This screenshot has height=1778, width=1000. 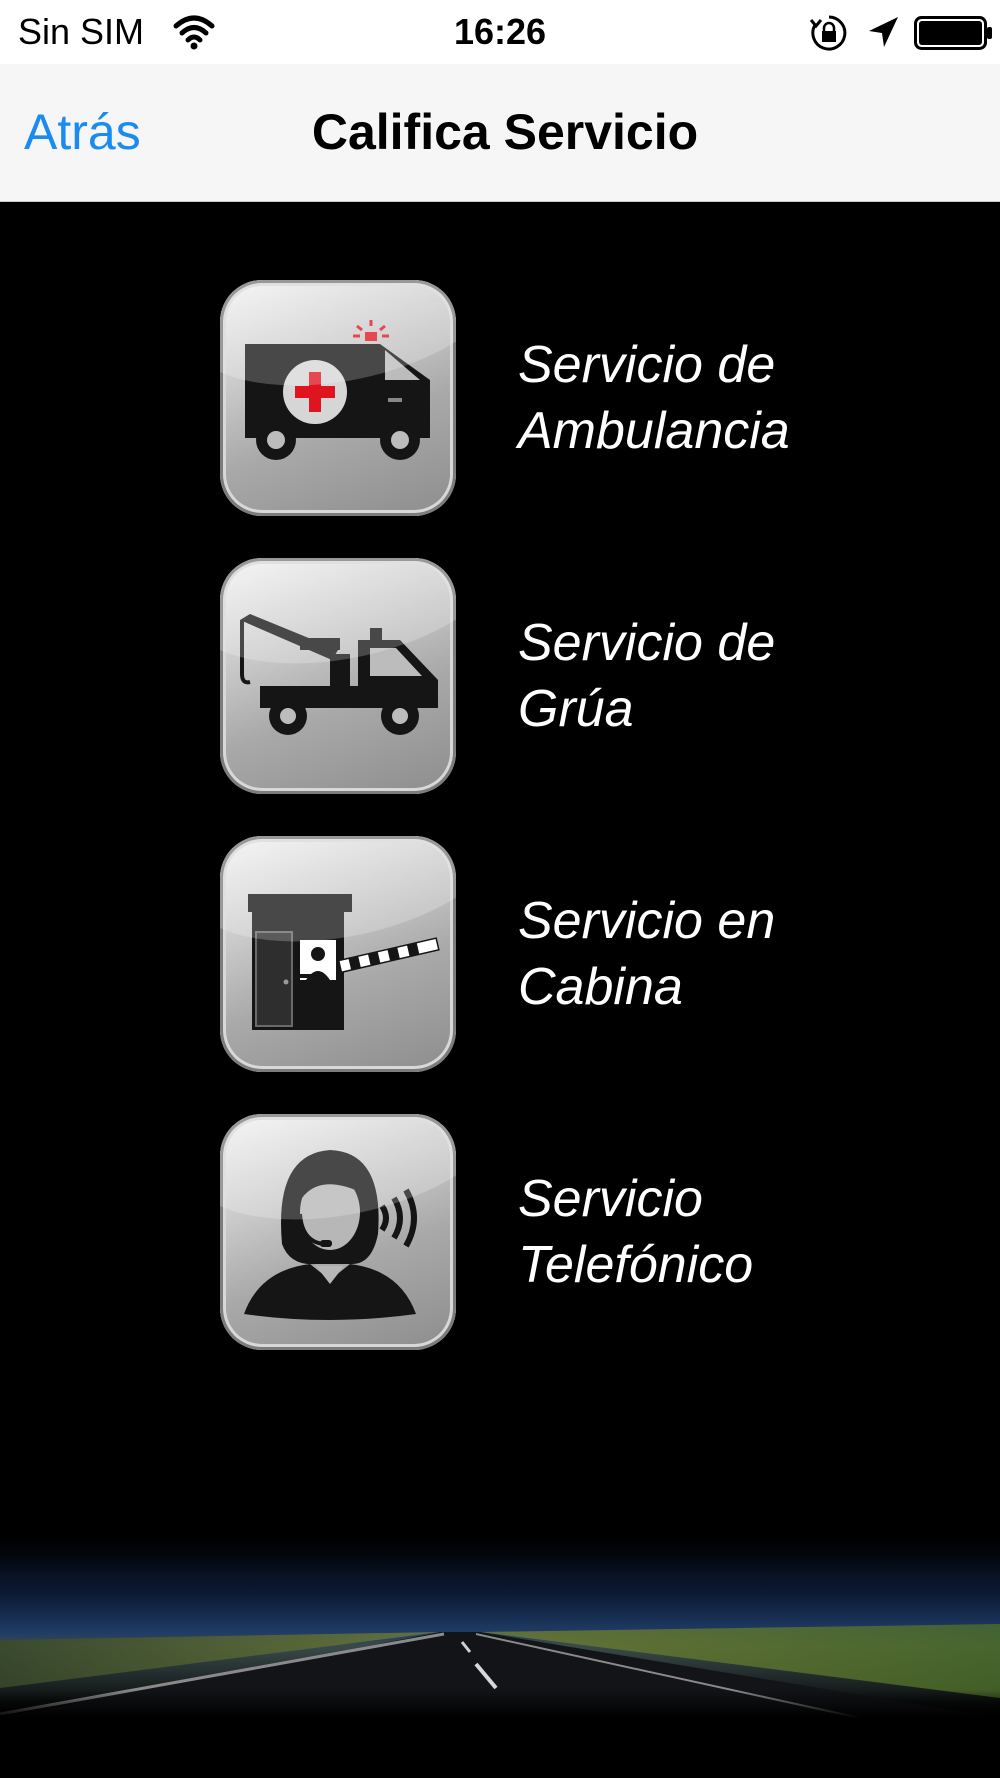 I want to click on location-arrow-icon, so click(x=883, y=32).